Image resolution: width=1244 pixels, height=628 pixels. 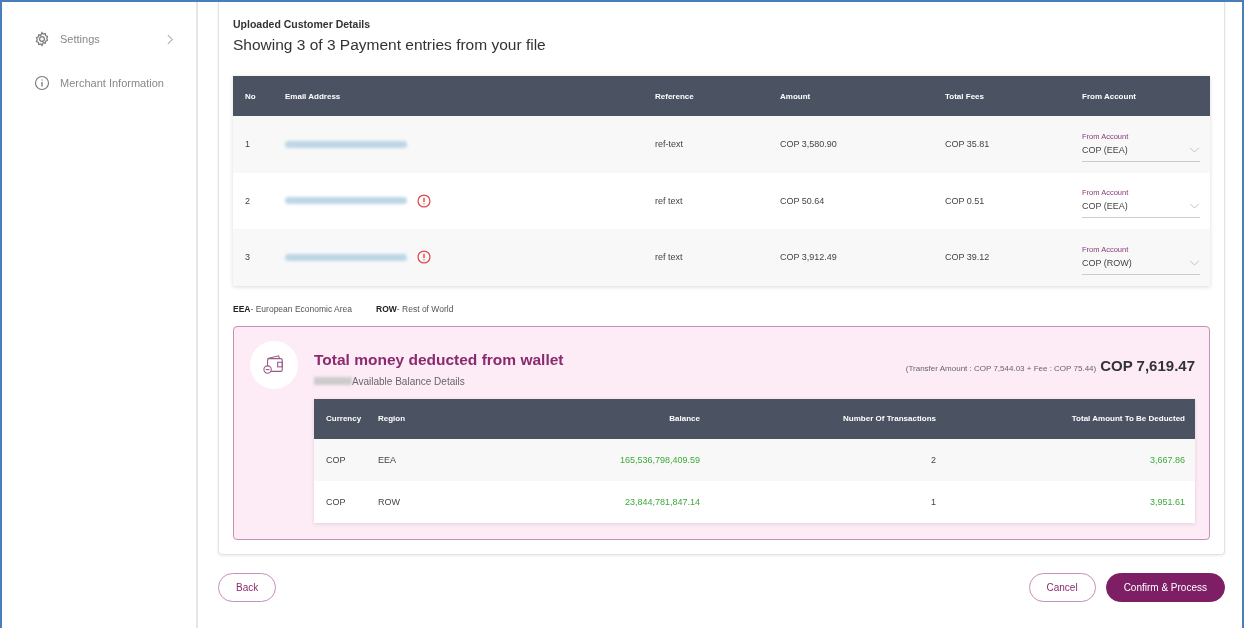 I want to click on column-header: Total Fees, so click(x=965, y=96).